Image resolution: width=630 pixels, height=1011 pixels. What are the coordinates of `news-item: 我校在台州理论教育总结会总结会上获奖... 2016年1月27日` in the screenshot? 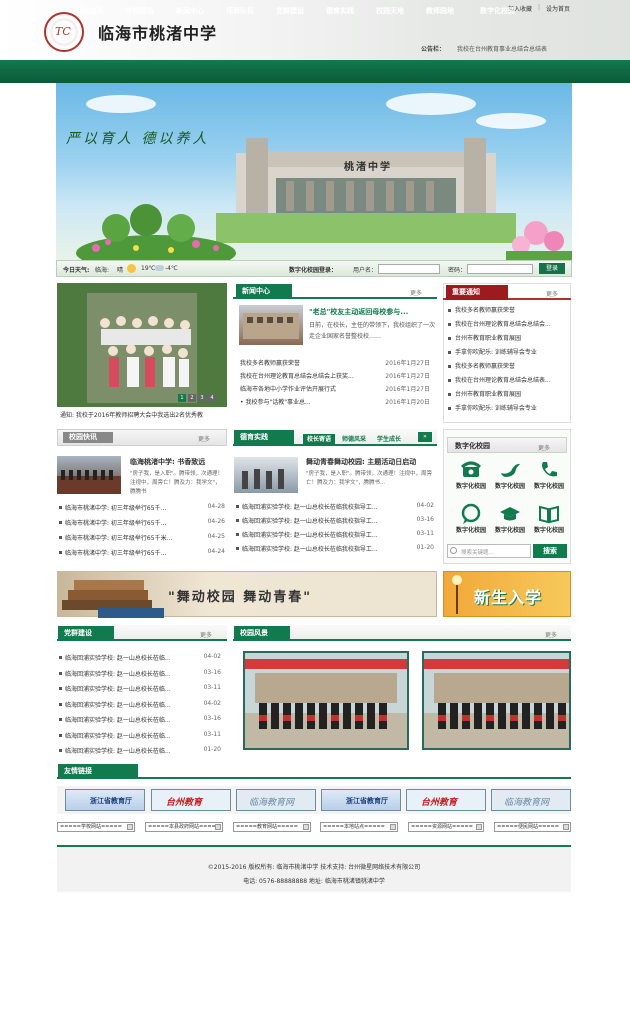 It's located at (335, 377).